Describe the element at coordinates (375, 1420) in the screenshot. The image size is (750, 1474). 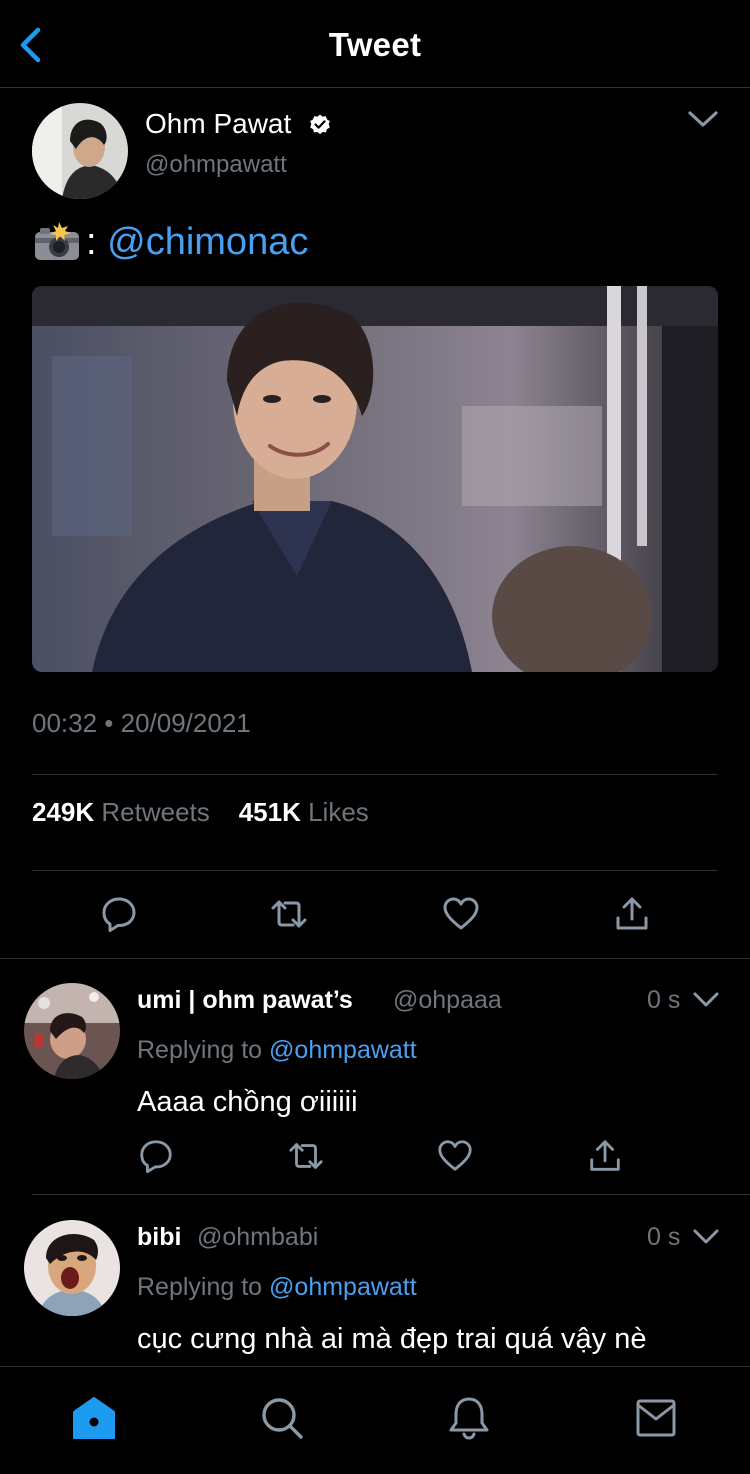
I see `tab-bar` at that location.